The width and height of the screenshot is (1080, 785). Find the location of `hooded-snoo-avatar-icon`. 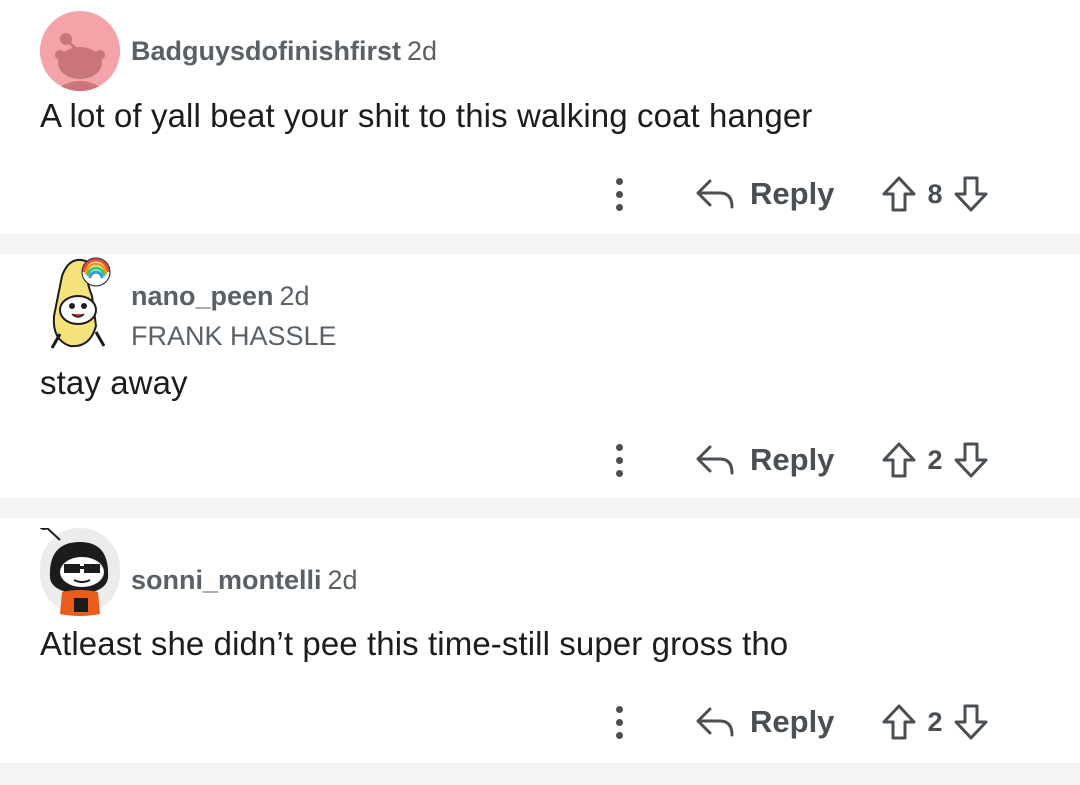

hooded-snoo-avatar-icon is located at coordinates (79, 567).